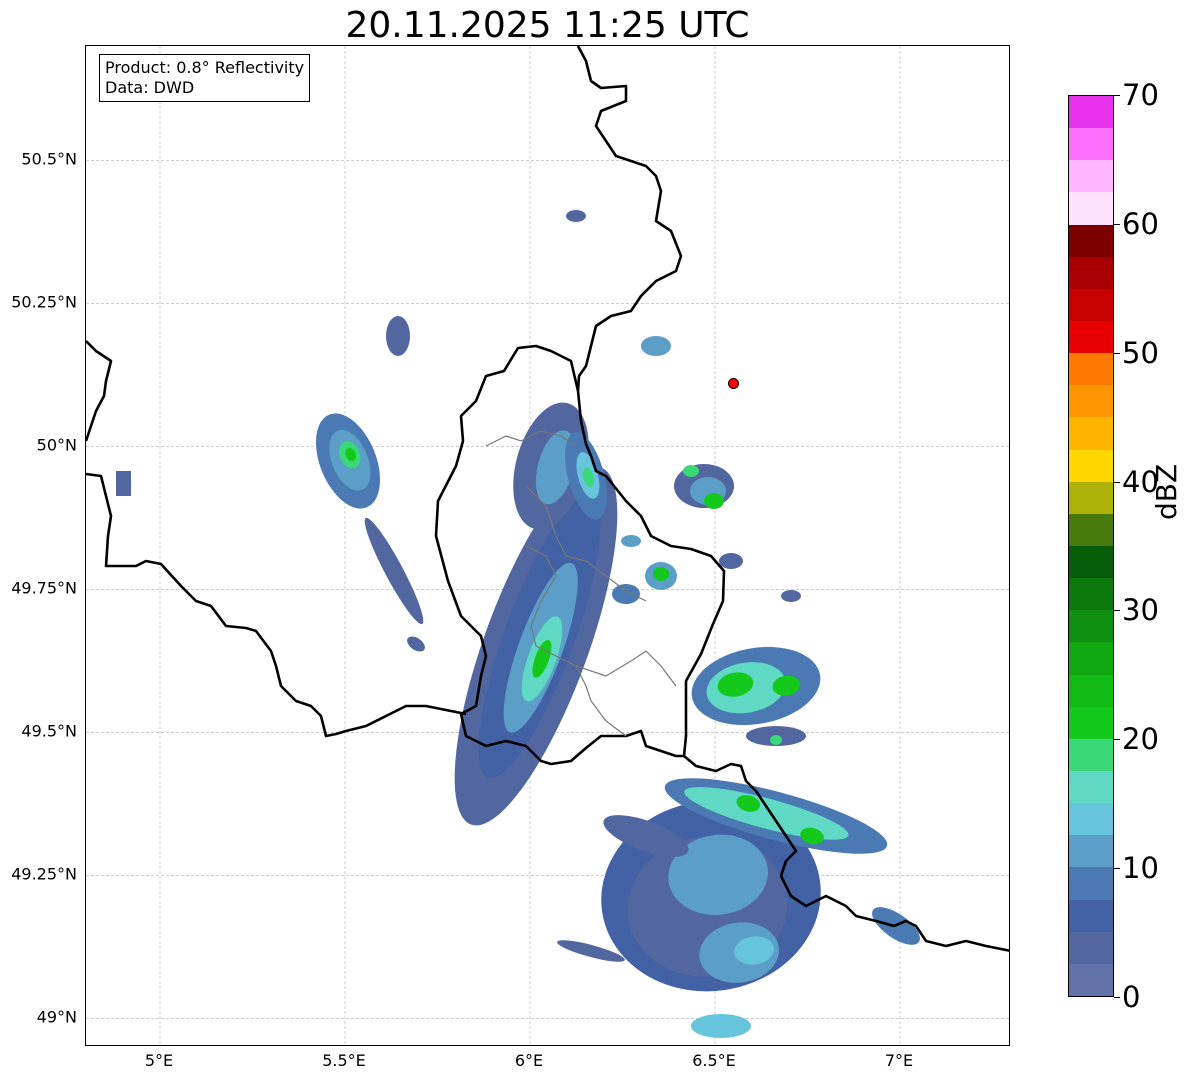  I want to click on colorbar-tick-label: 70, so click(1140, 95).